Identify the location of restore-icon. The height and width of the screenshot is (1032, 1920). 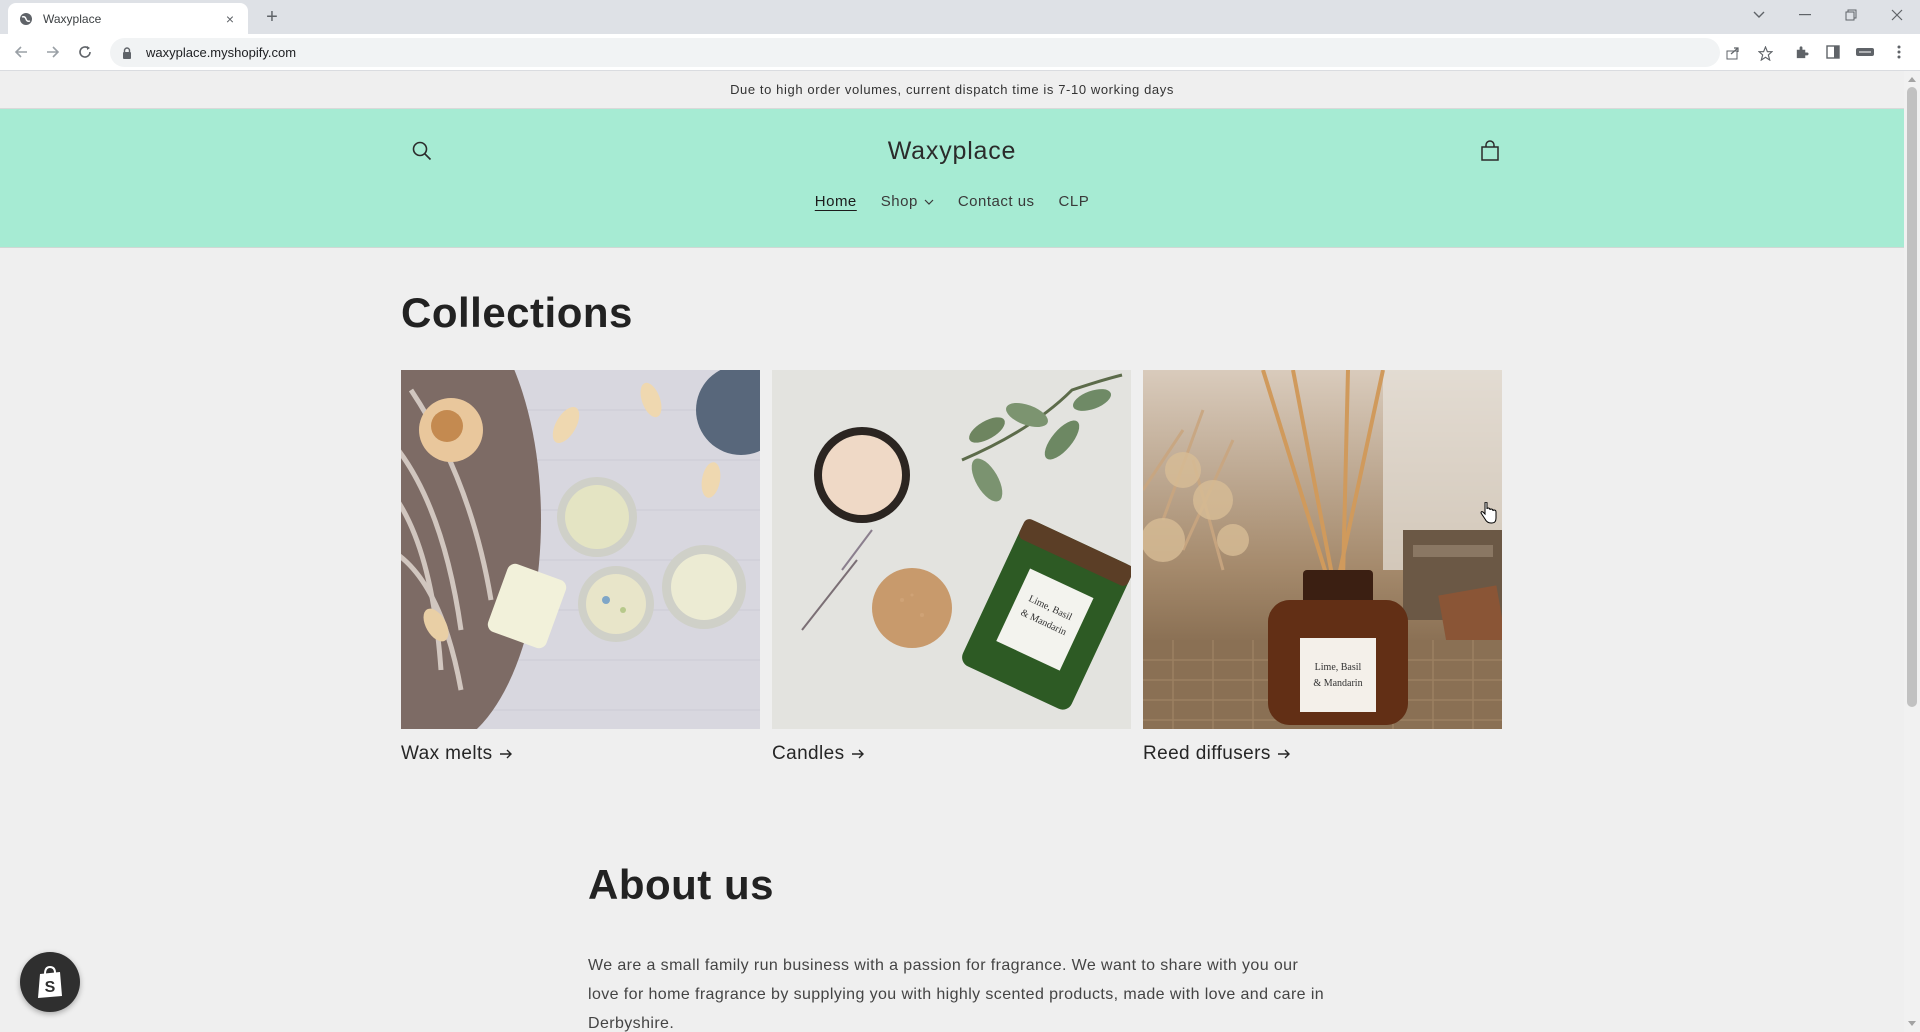
(1851, 15).